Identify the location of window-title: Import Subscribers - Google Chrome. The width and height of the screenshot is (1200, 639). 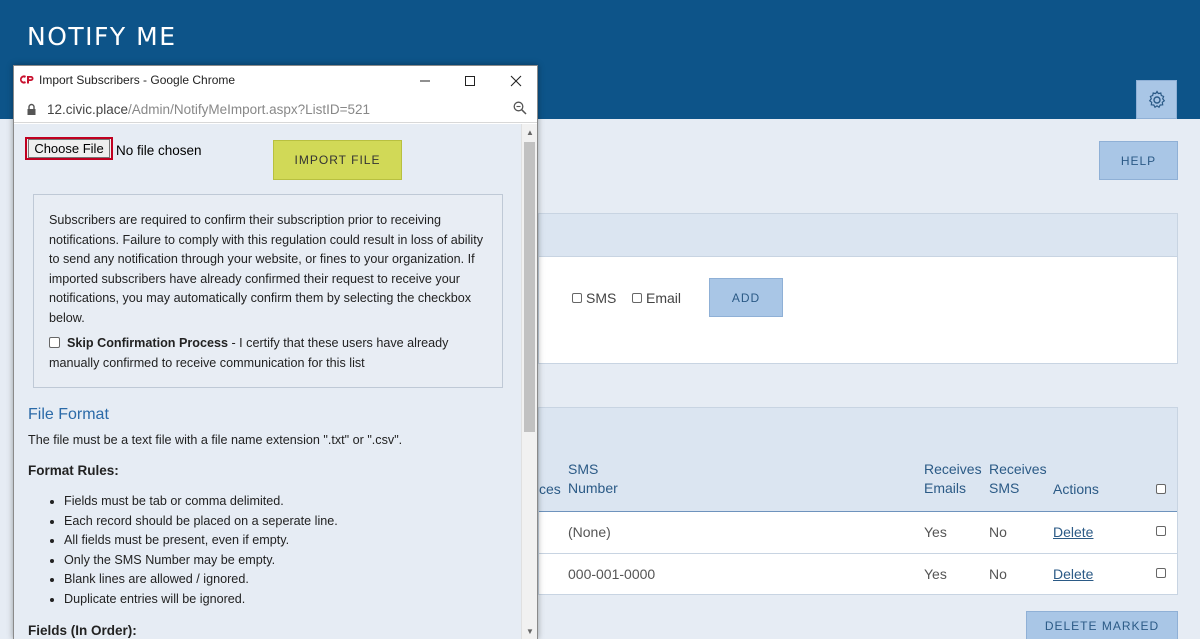
(137, 80).